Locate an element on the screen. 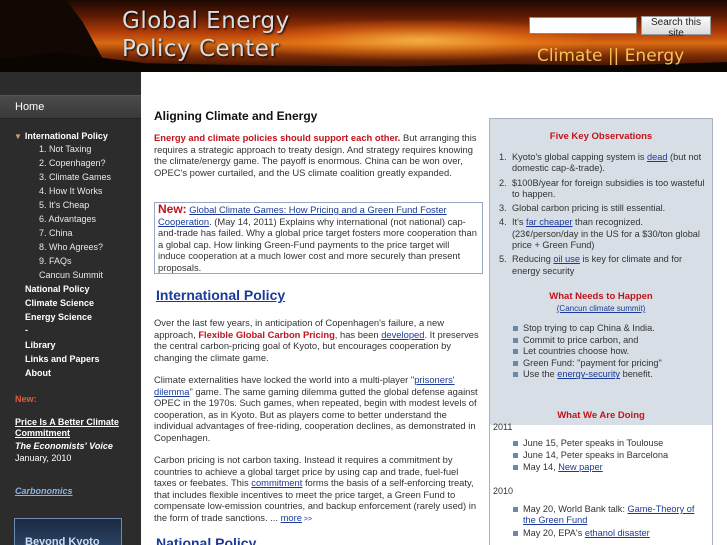 This screenshot has height=545, width=727. search-input is located at coordinates (583, 25).